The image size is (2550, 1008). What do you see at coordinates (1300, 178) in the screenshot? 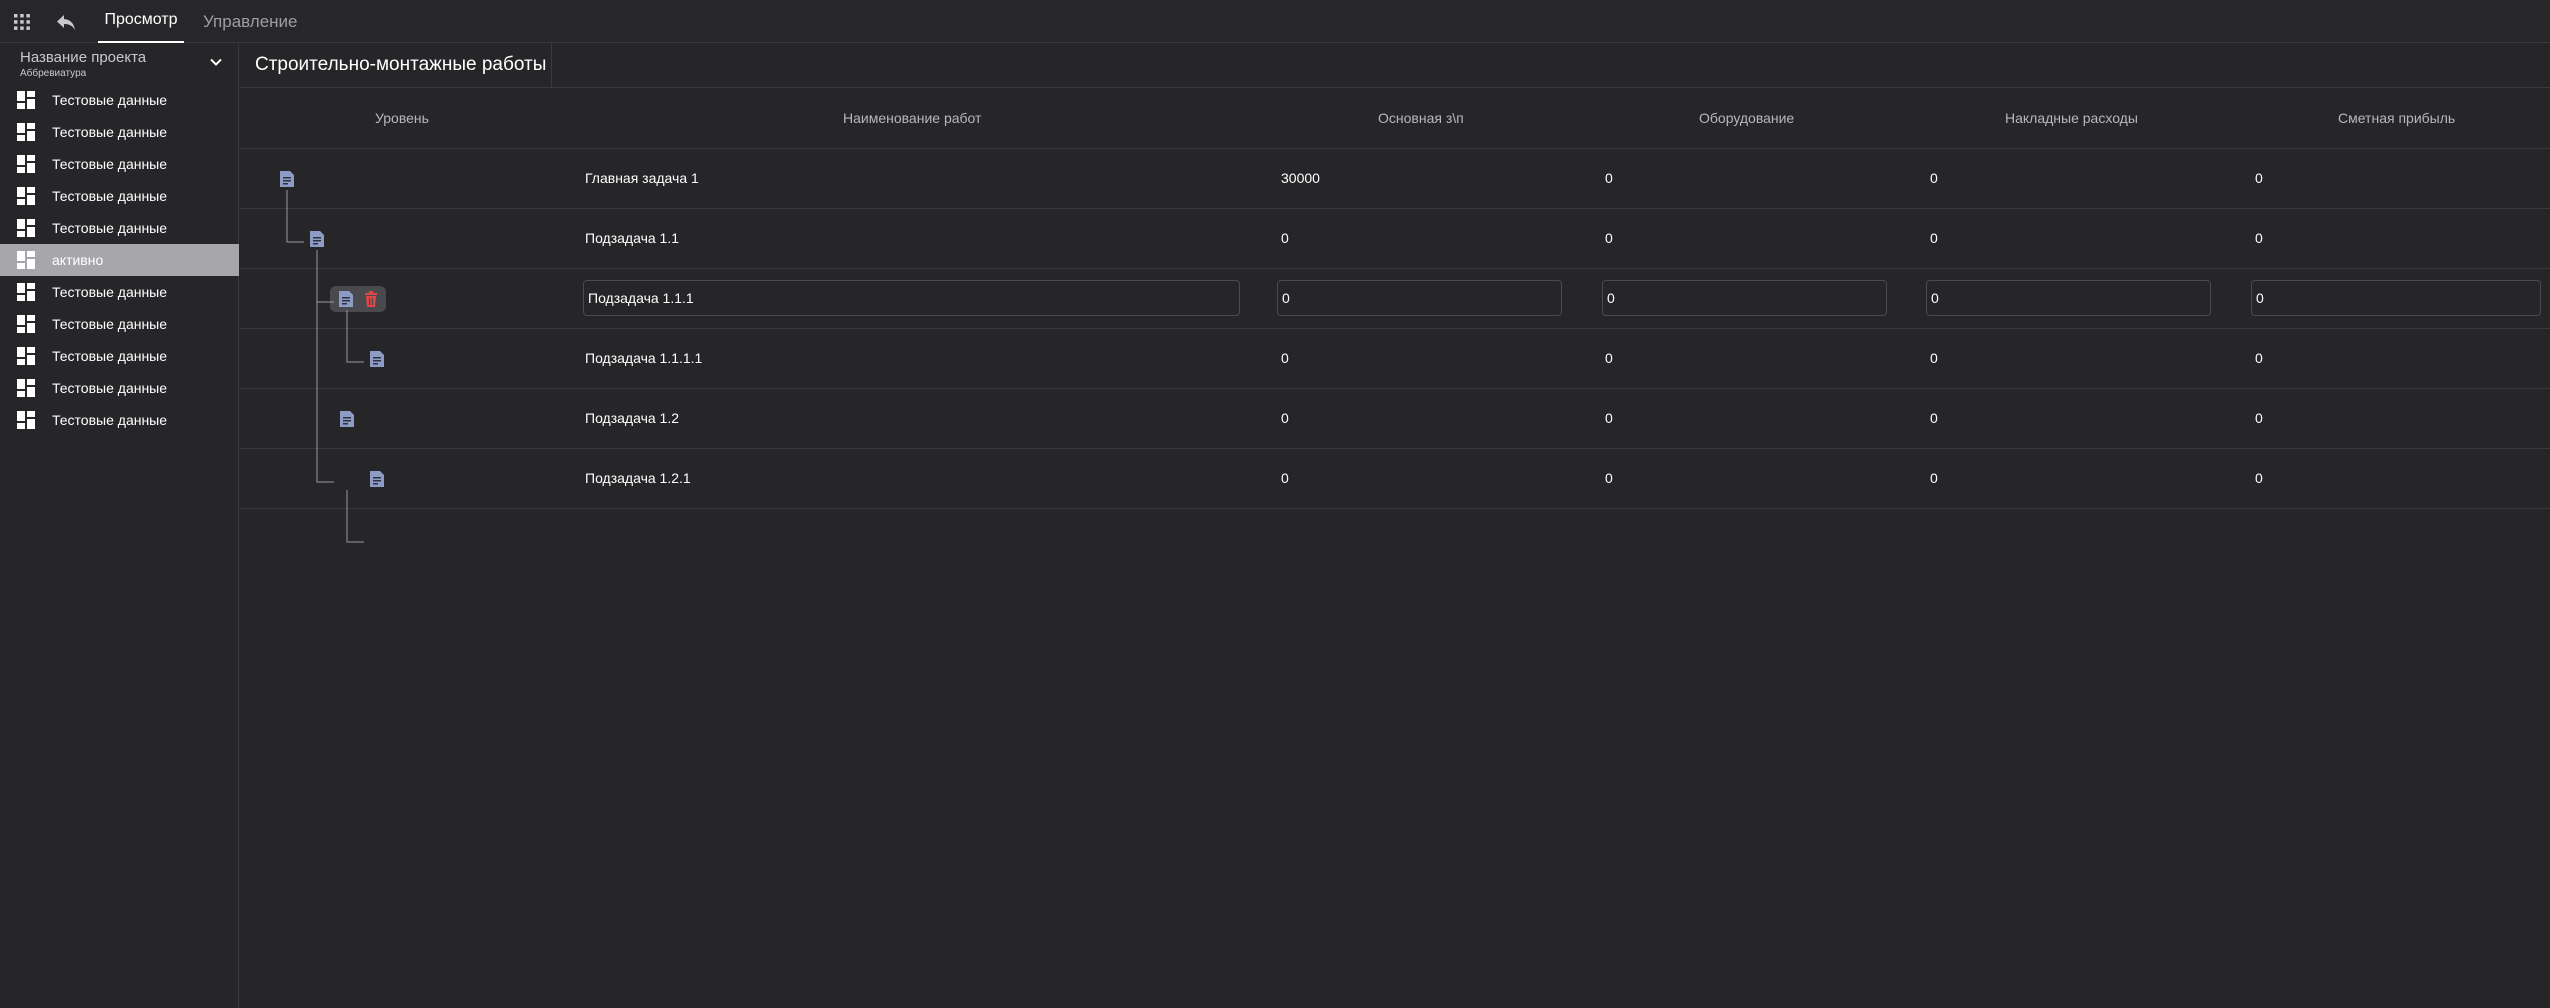
I see `cell-salary: 30000` at bounding box center [1300, 178].